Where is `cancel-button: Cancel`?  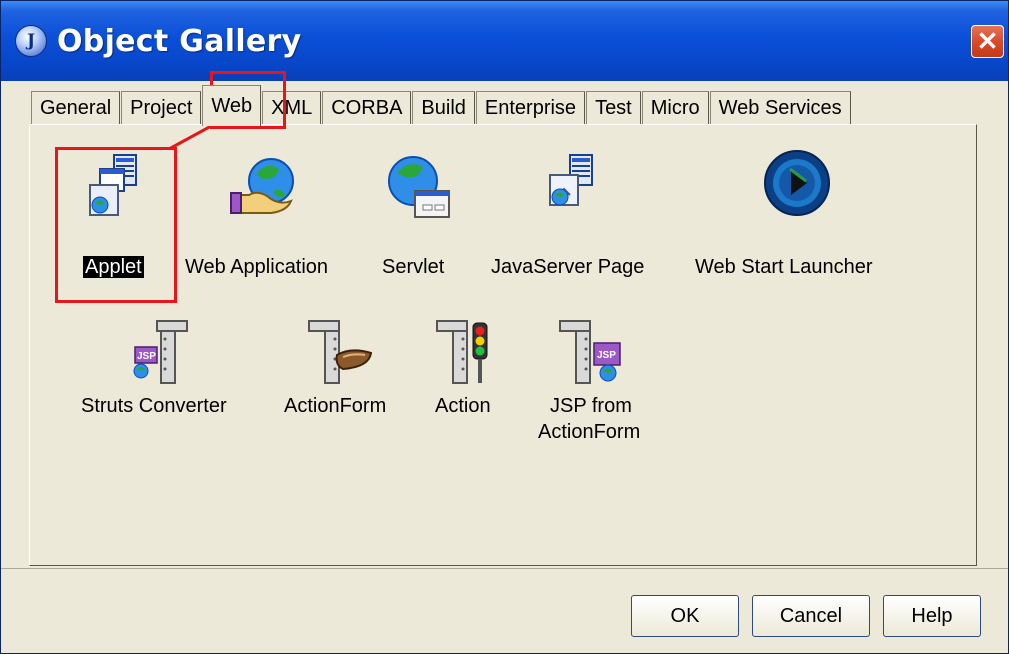
cancel-button: Cancel is located at coordinates (811, 616).